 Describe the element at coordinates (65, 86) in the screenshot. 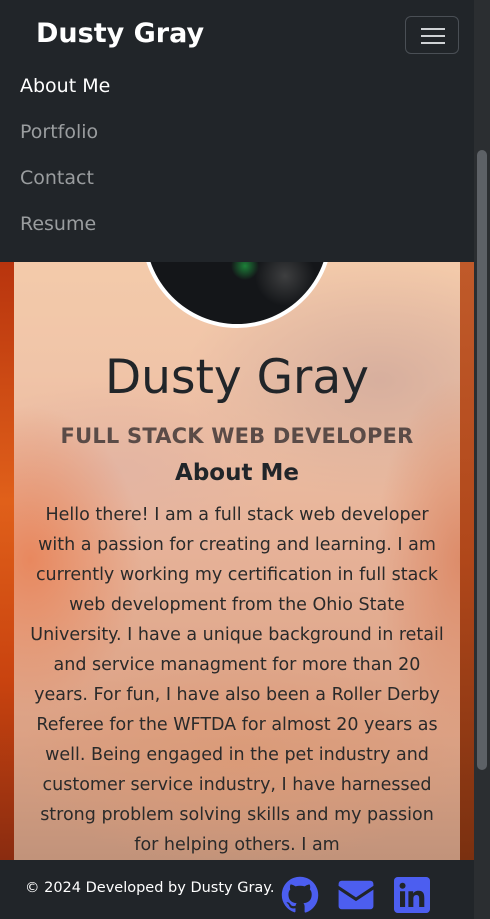

I see `nav-link-about-me: About Me` at that location.